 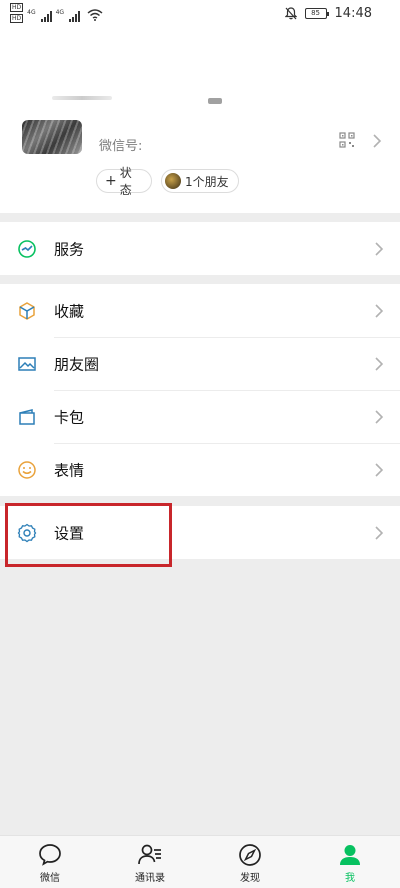 I want to click on tab-me: 我, so click(x=350, y=862).